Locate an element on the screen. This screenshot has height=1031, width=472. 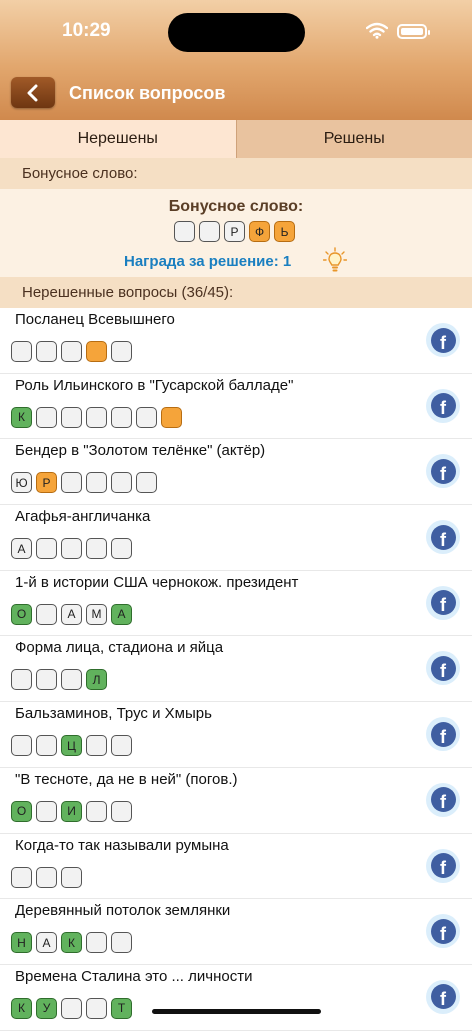
dynamic-island is located at coordinates (236, 32).